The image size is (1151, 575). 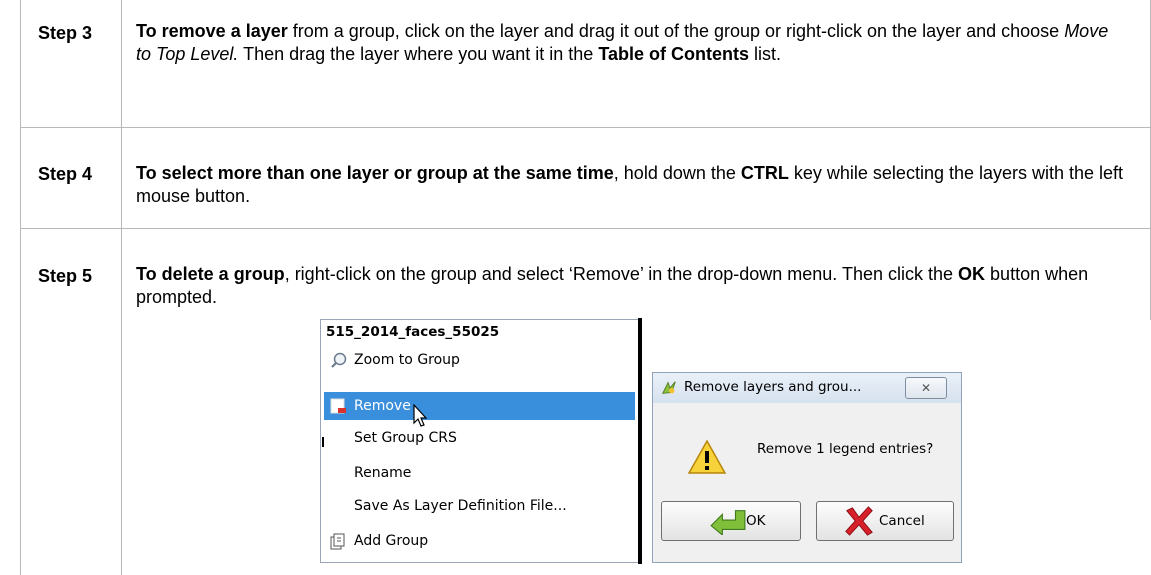 I want to click on cancel-button: Cancel, so click(x=885, y=521).